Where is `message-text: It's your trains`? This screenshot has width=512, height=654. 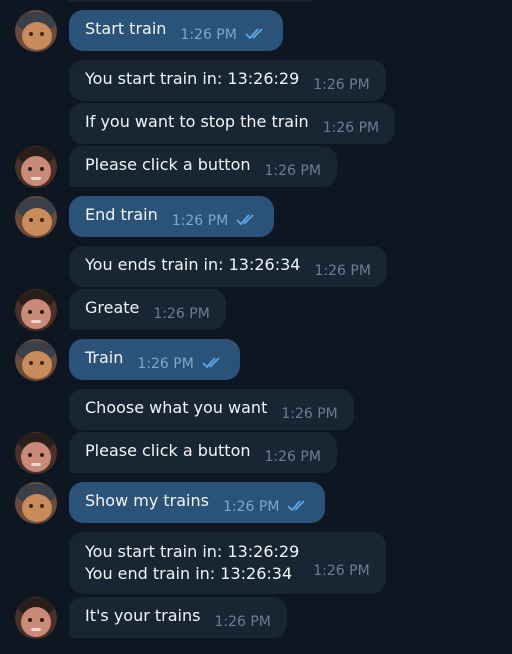
message-text: It's your trains is located at coordinates (143, 615).